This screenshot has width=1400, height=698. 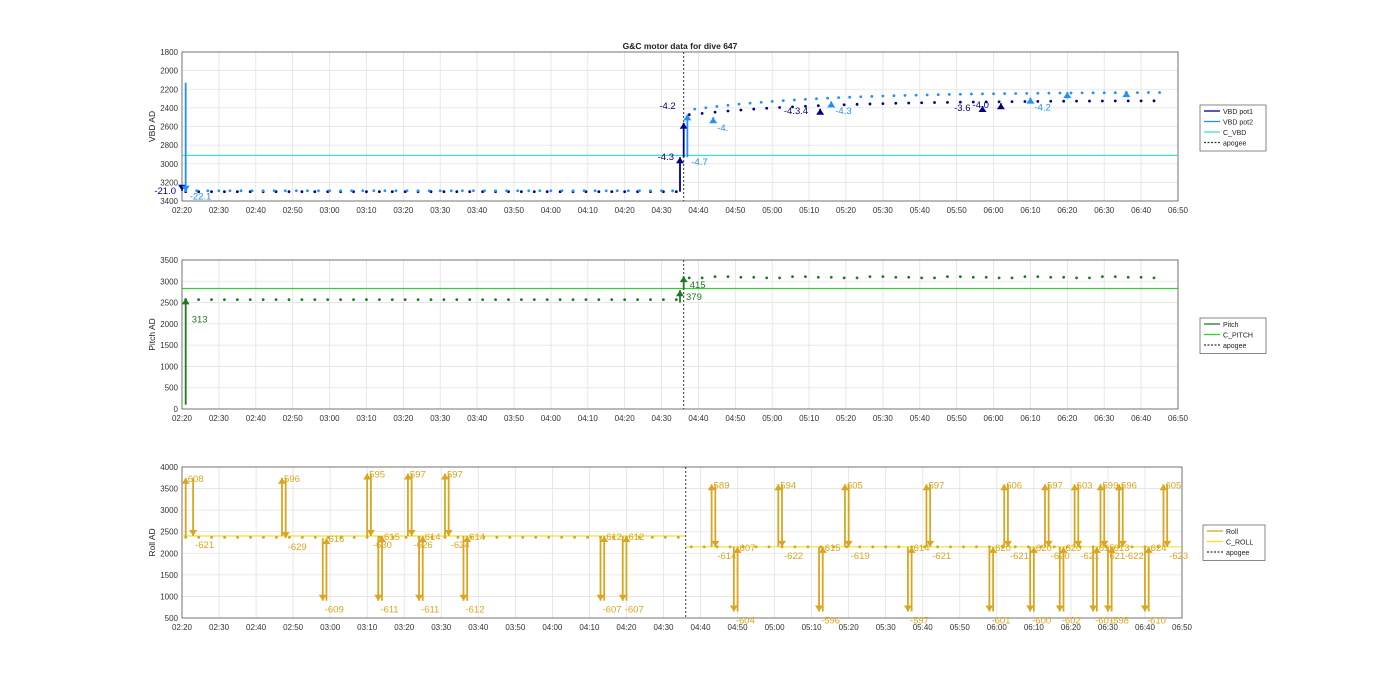 What do you see at coordinates (1041, 621) in the screenshot?
I see `roll-move-label: -600` at bounding box center [1041, 621].